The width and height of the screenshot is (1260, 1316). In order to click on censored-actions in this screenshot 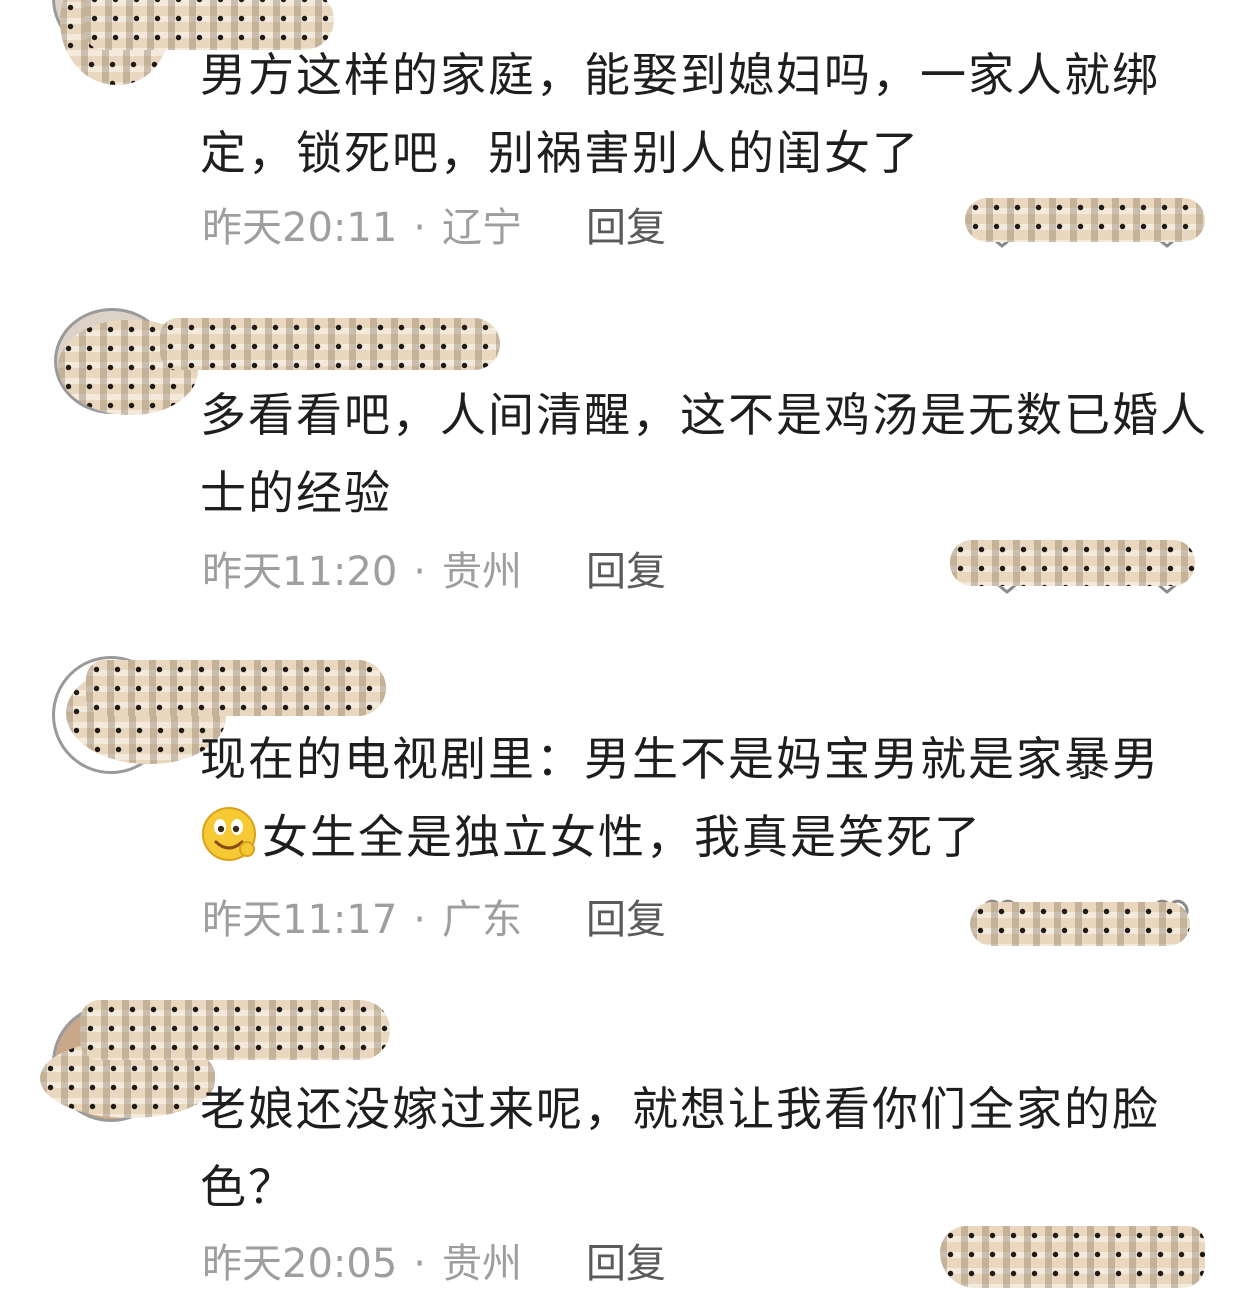, I will do `click(1072, 1257)`.